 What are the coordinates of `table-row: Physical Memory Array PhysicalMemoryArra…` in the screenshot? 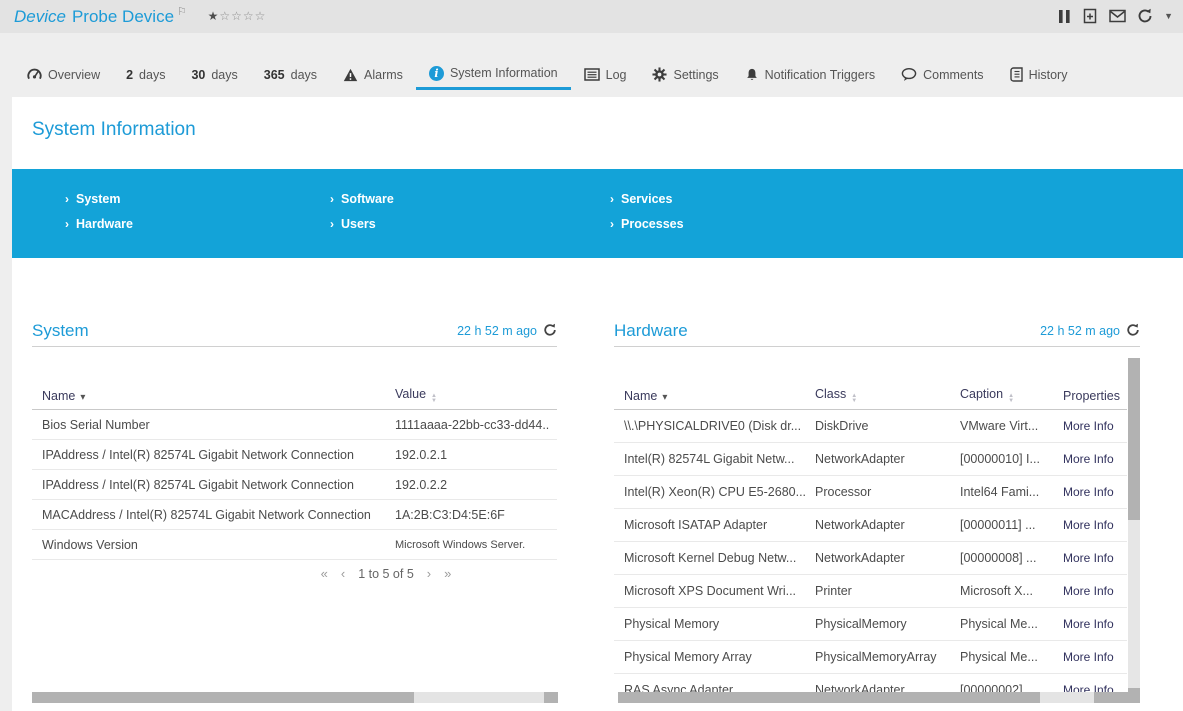 It's located at (870, 657).